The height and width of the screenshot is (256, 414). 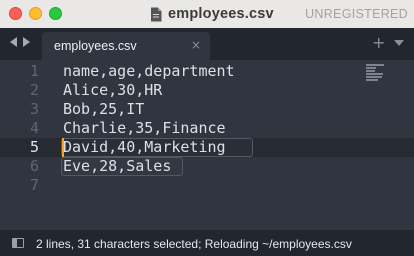 What do you see at coordinates (356, 14) in the screenshot?
I see `license-status: UNREGISTERED` at bounding box center [356, 14].